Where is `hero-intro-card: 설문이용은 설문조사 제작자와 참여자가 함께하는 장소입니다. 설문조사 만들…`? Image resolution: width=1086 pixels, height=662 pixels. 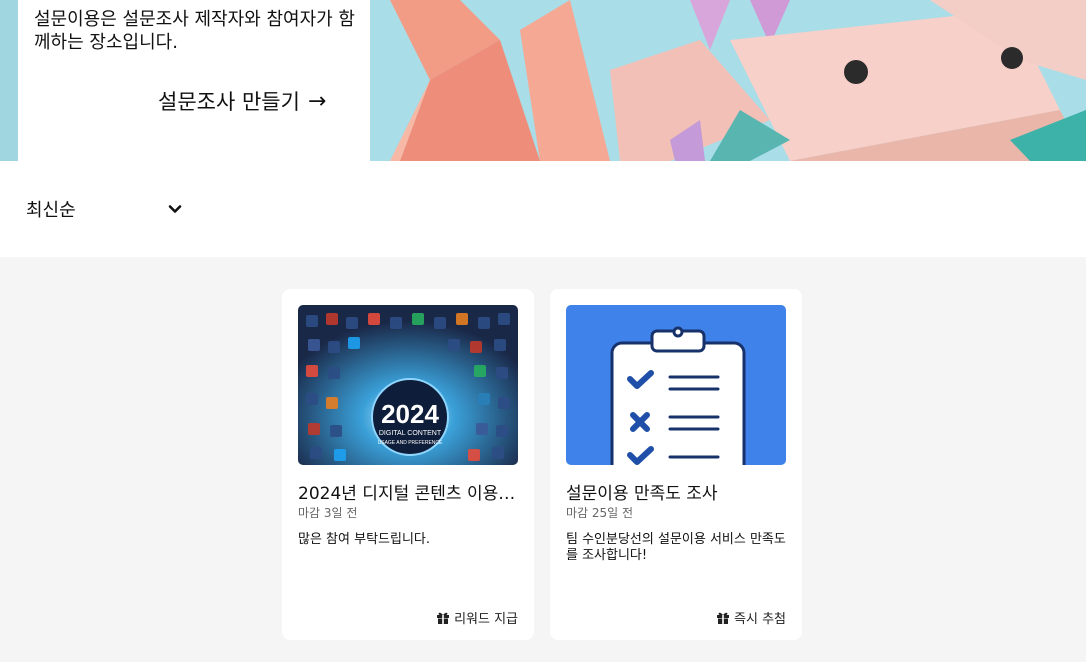 hero-intro-card: 설문이용은 설문조사 제작자와 참여자가 함께하는 장소입니다. 설문조사 만들… is located at coordinates (194, 80).